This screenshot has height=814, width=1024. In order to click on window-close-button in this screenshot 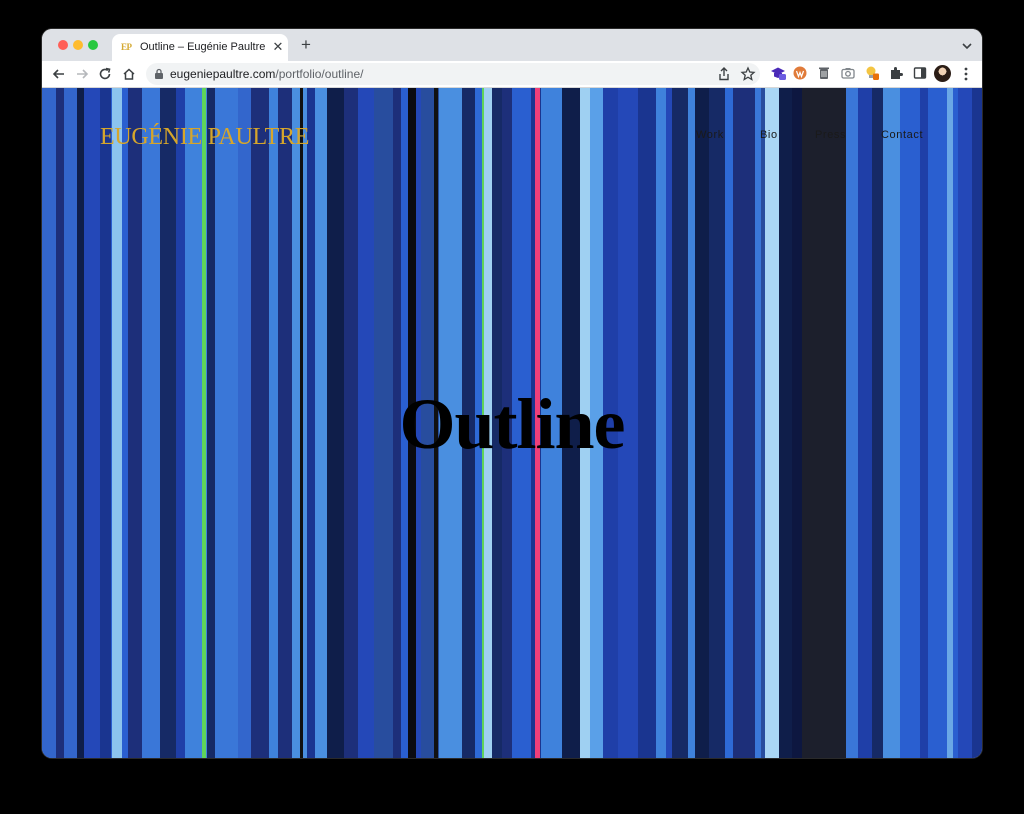, I will do `click(63, 45)`.